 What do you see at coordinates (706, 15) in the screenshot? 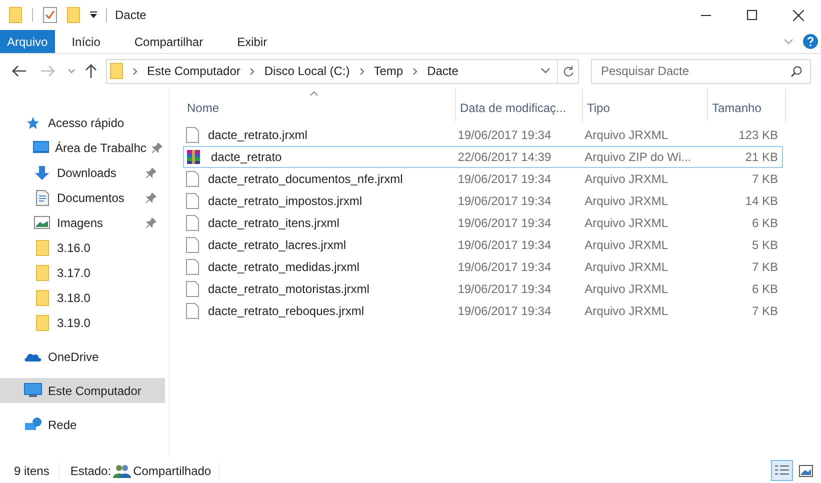
I see `minimize-icon` at bounding box center [706, 15].